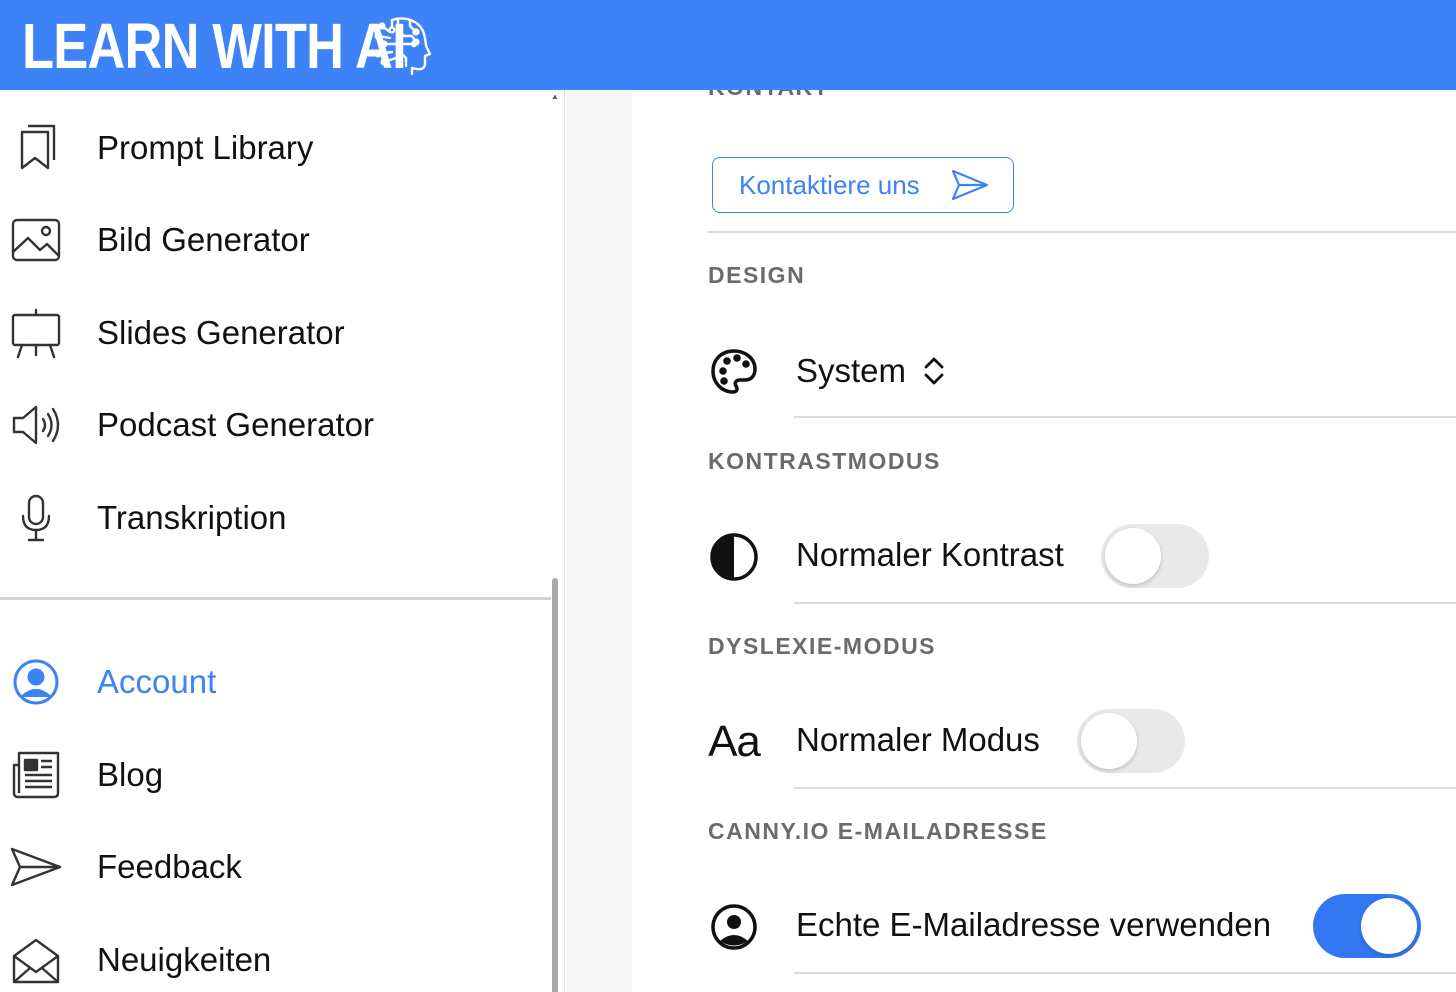  I want to click on sidebar-item-label: Prompt Library, so click(205, 147).